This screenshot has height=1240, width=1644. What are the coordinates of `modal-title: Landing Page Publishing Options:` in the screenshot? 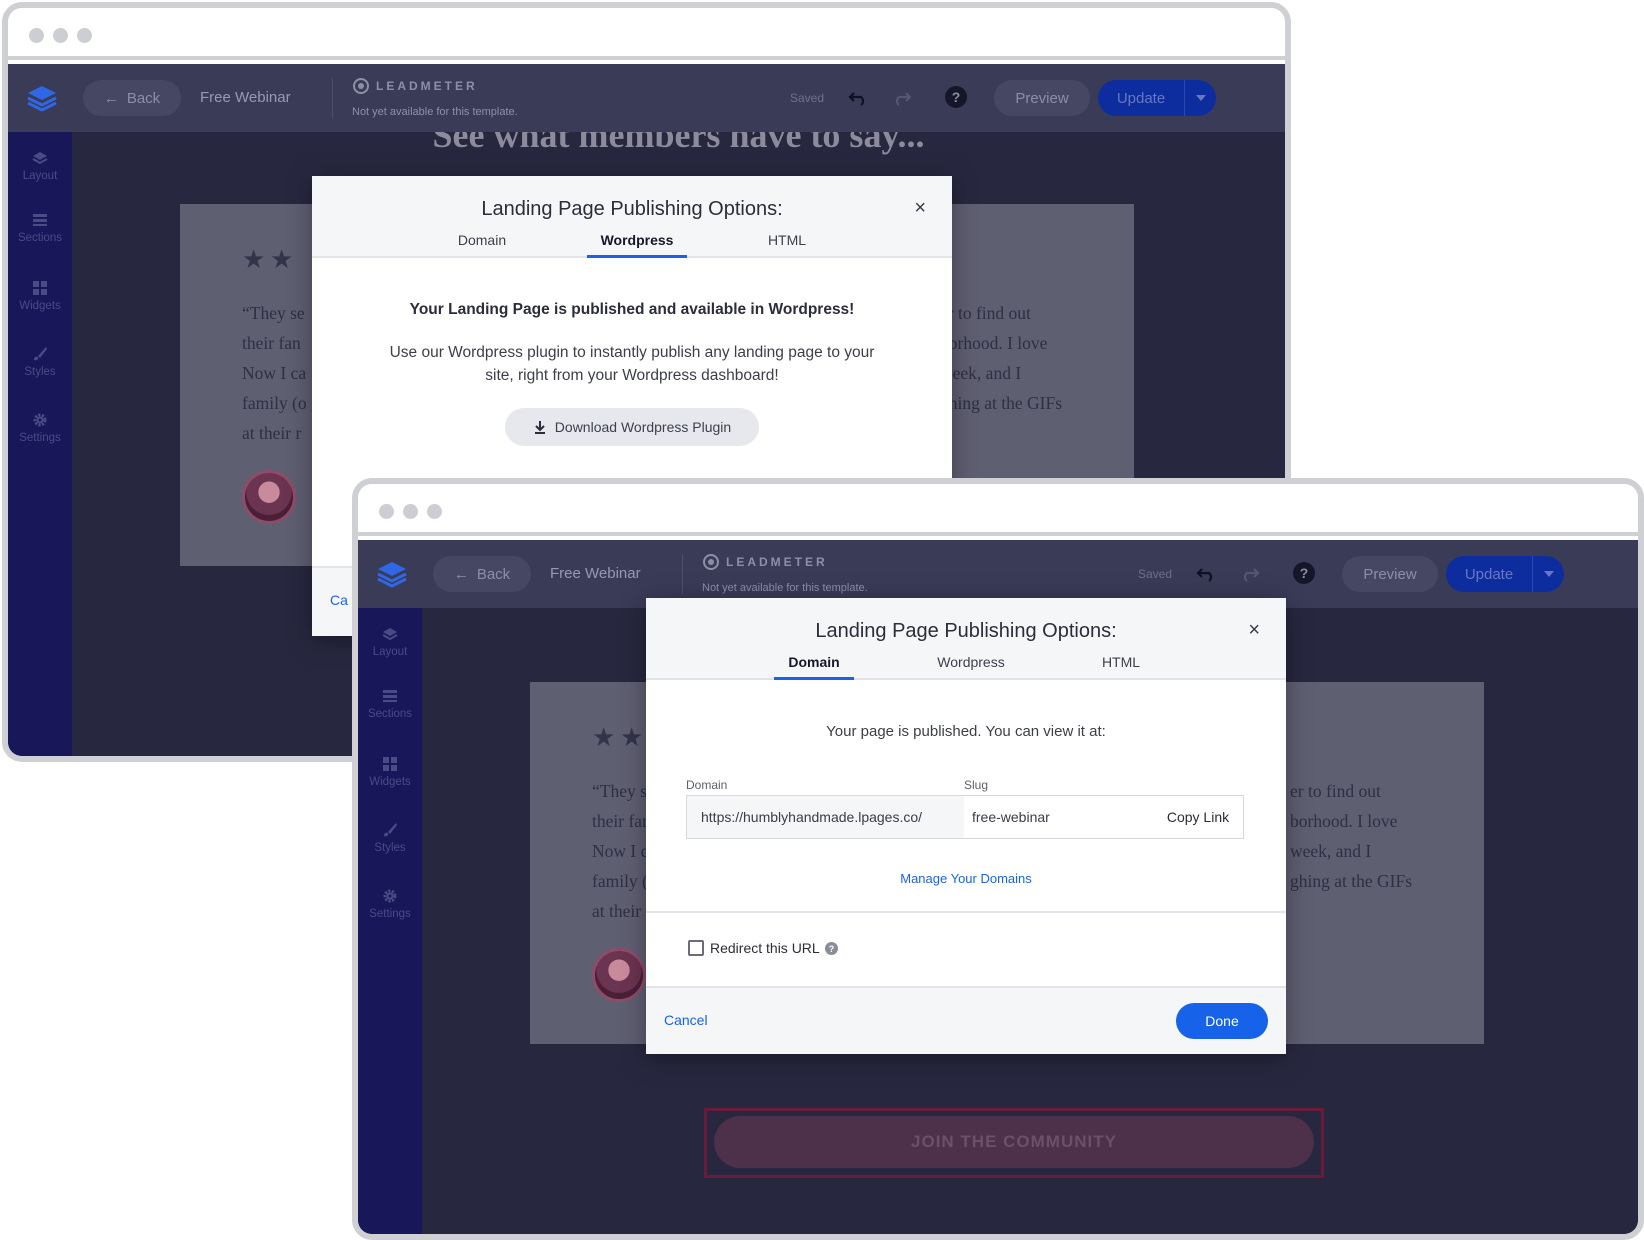 It's located at (966, 631).